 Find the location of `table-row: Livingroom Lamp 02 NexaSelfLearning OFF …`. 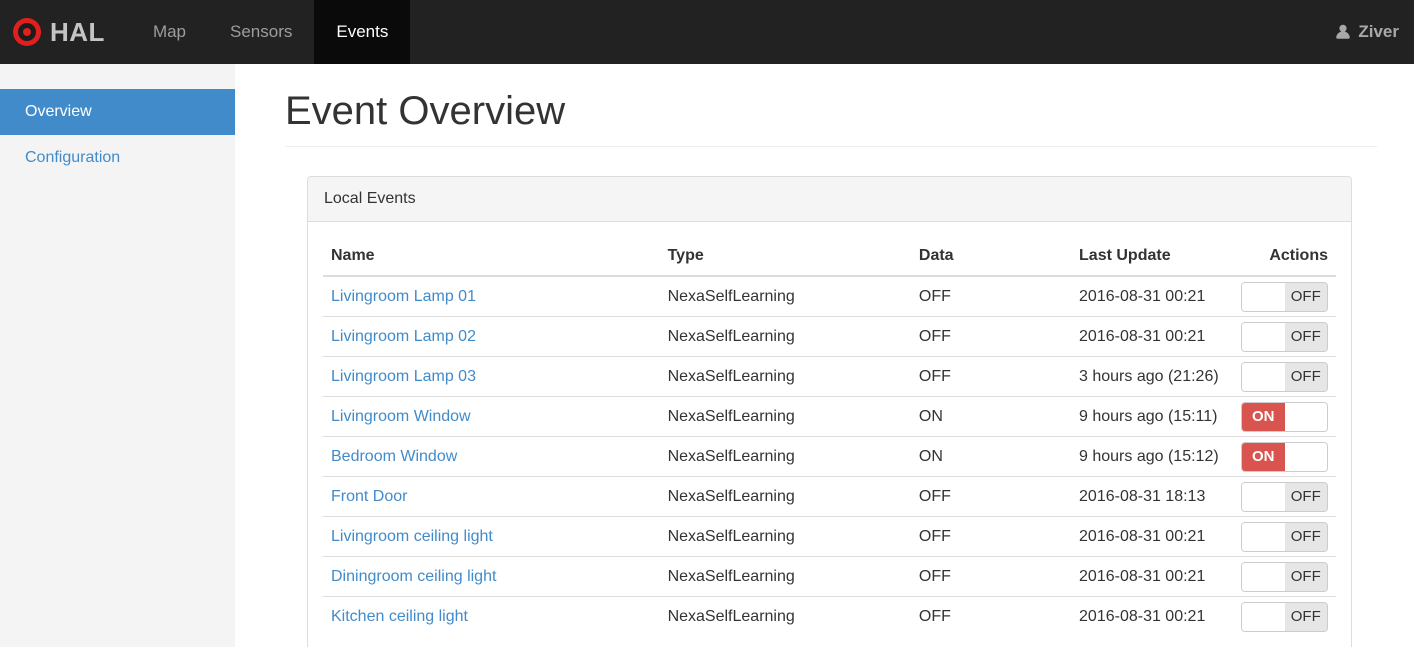

table-row: Livingroom Lamp 02 NexaSelfLearning OFF … is located at coordinates (829, 336).